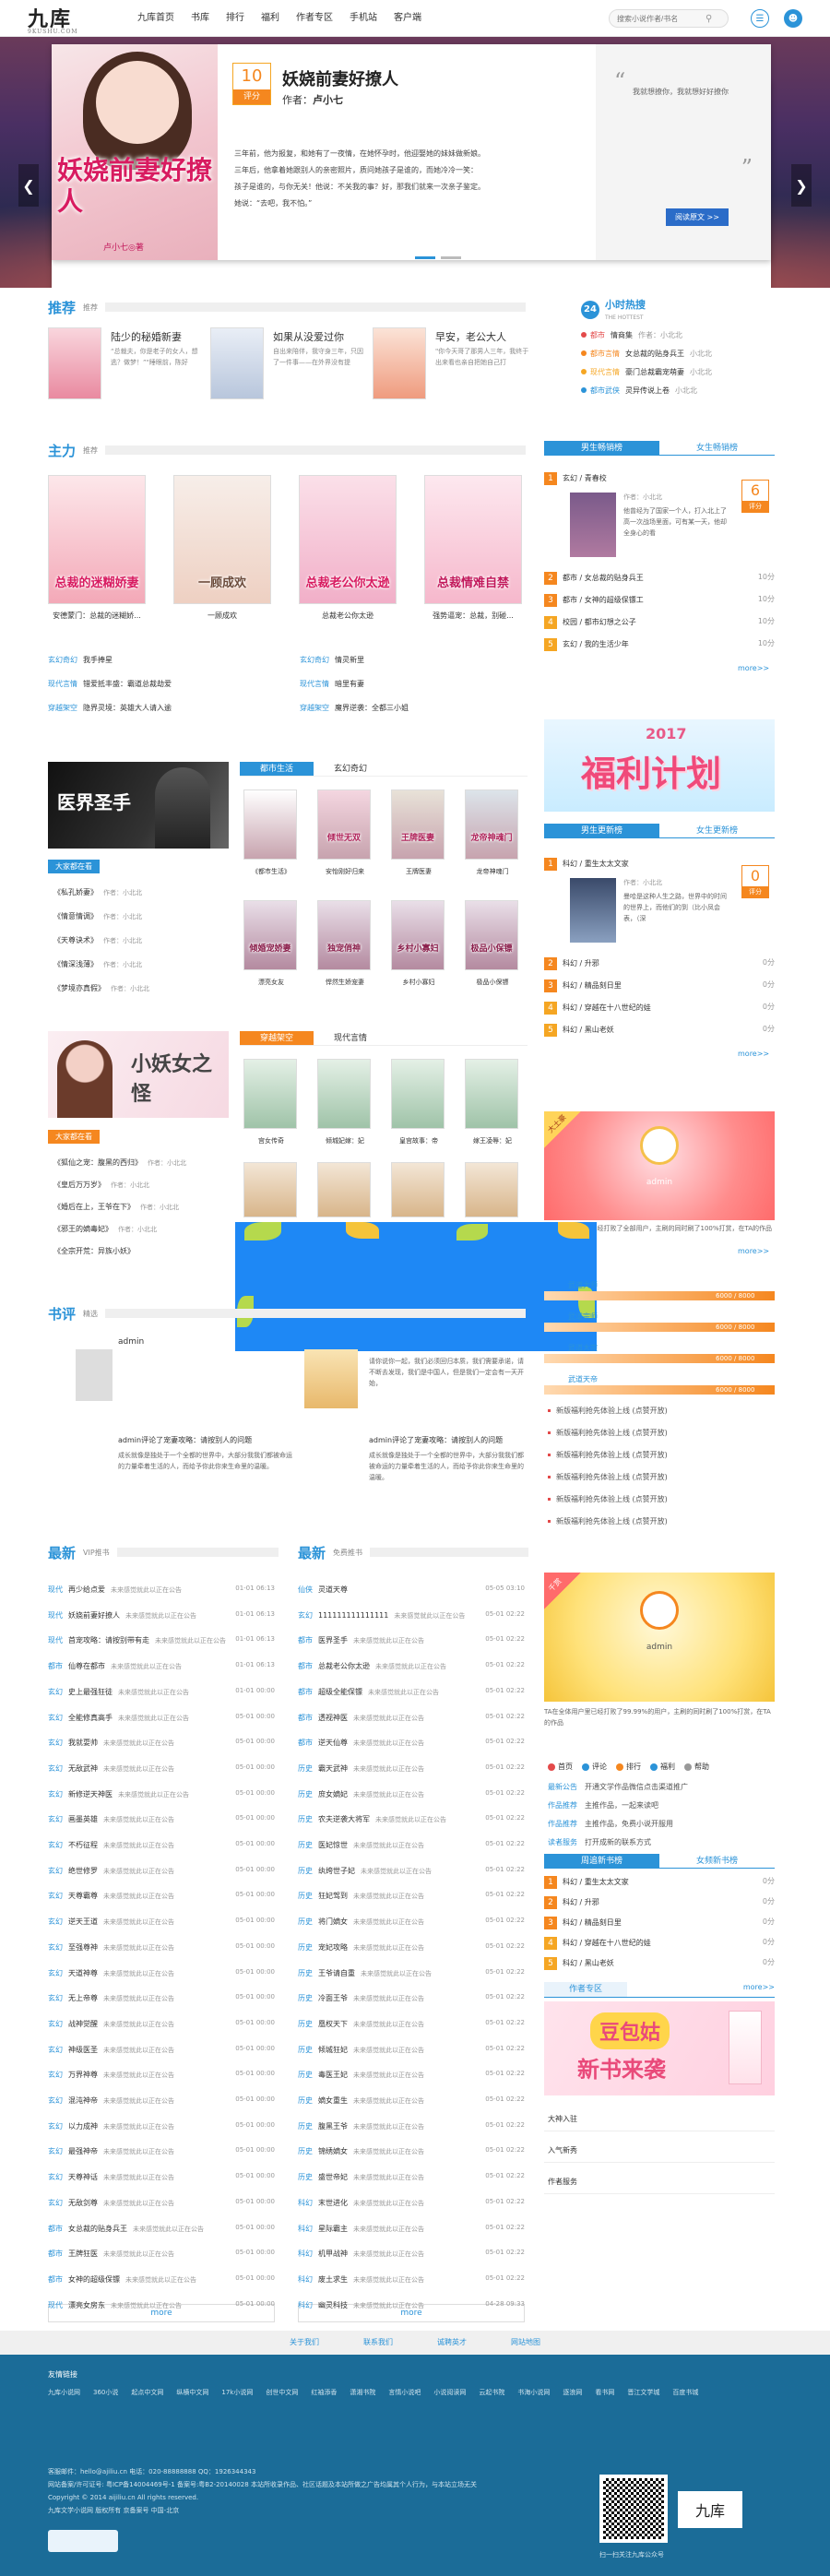 This screenshot has width=830, height=2576. I want to click on latest-row: 玄幻 逆天王道 未来感觉就此以正在公告 05-01 00:00, so click(161, 1923).